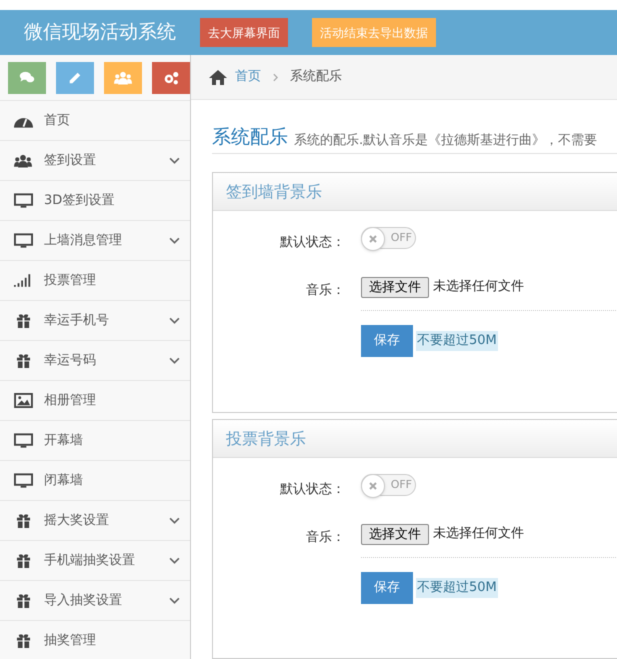 Image resolution: width=617 pixels, height=659 pixels. I want to click on menu-label: 闭幕墙, so click(64, 481).